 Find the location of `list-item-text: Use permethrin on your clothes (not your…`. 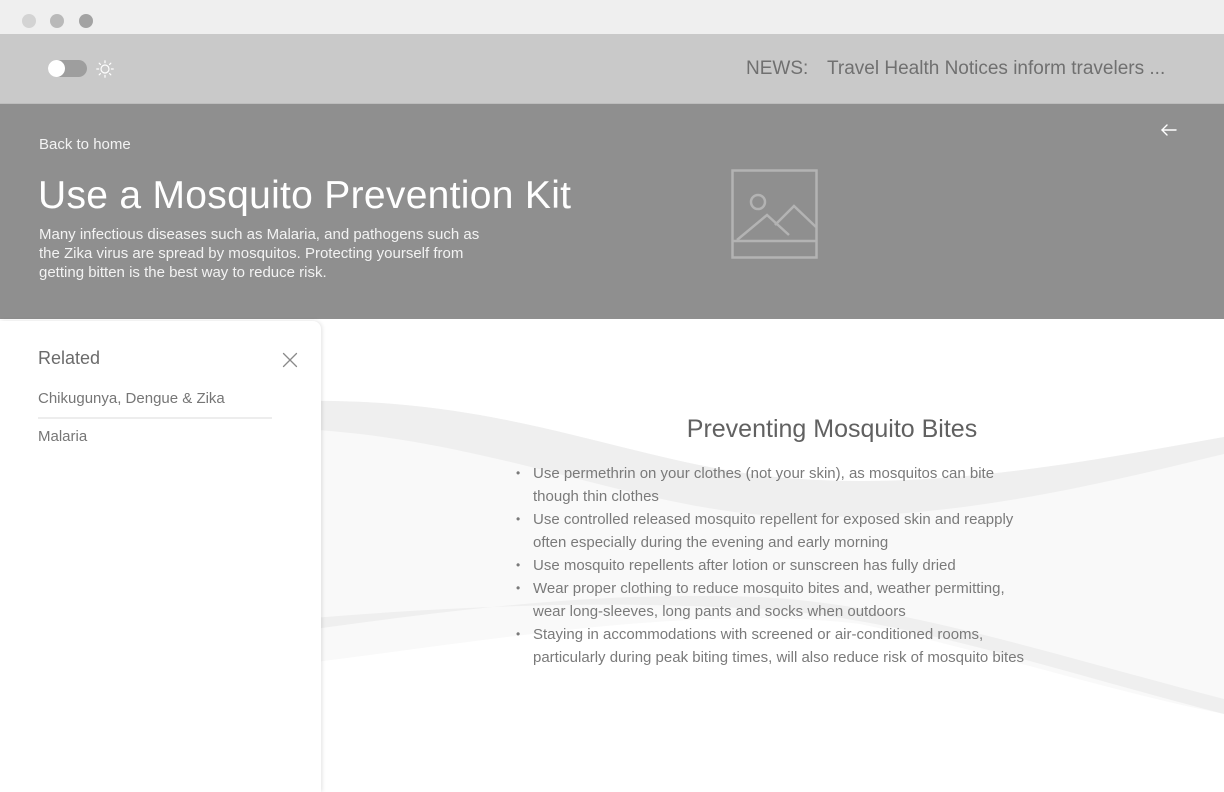

list-item-text: Use permethrin on your clothes (not your… is located at coordinates (764, 485).